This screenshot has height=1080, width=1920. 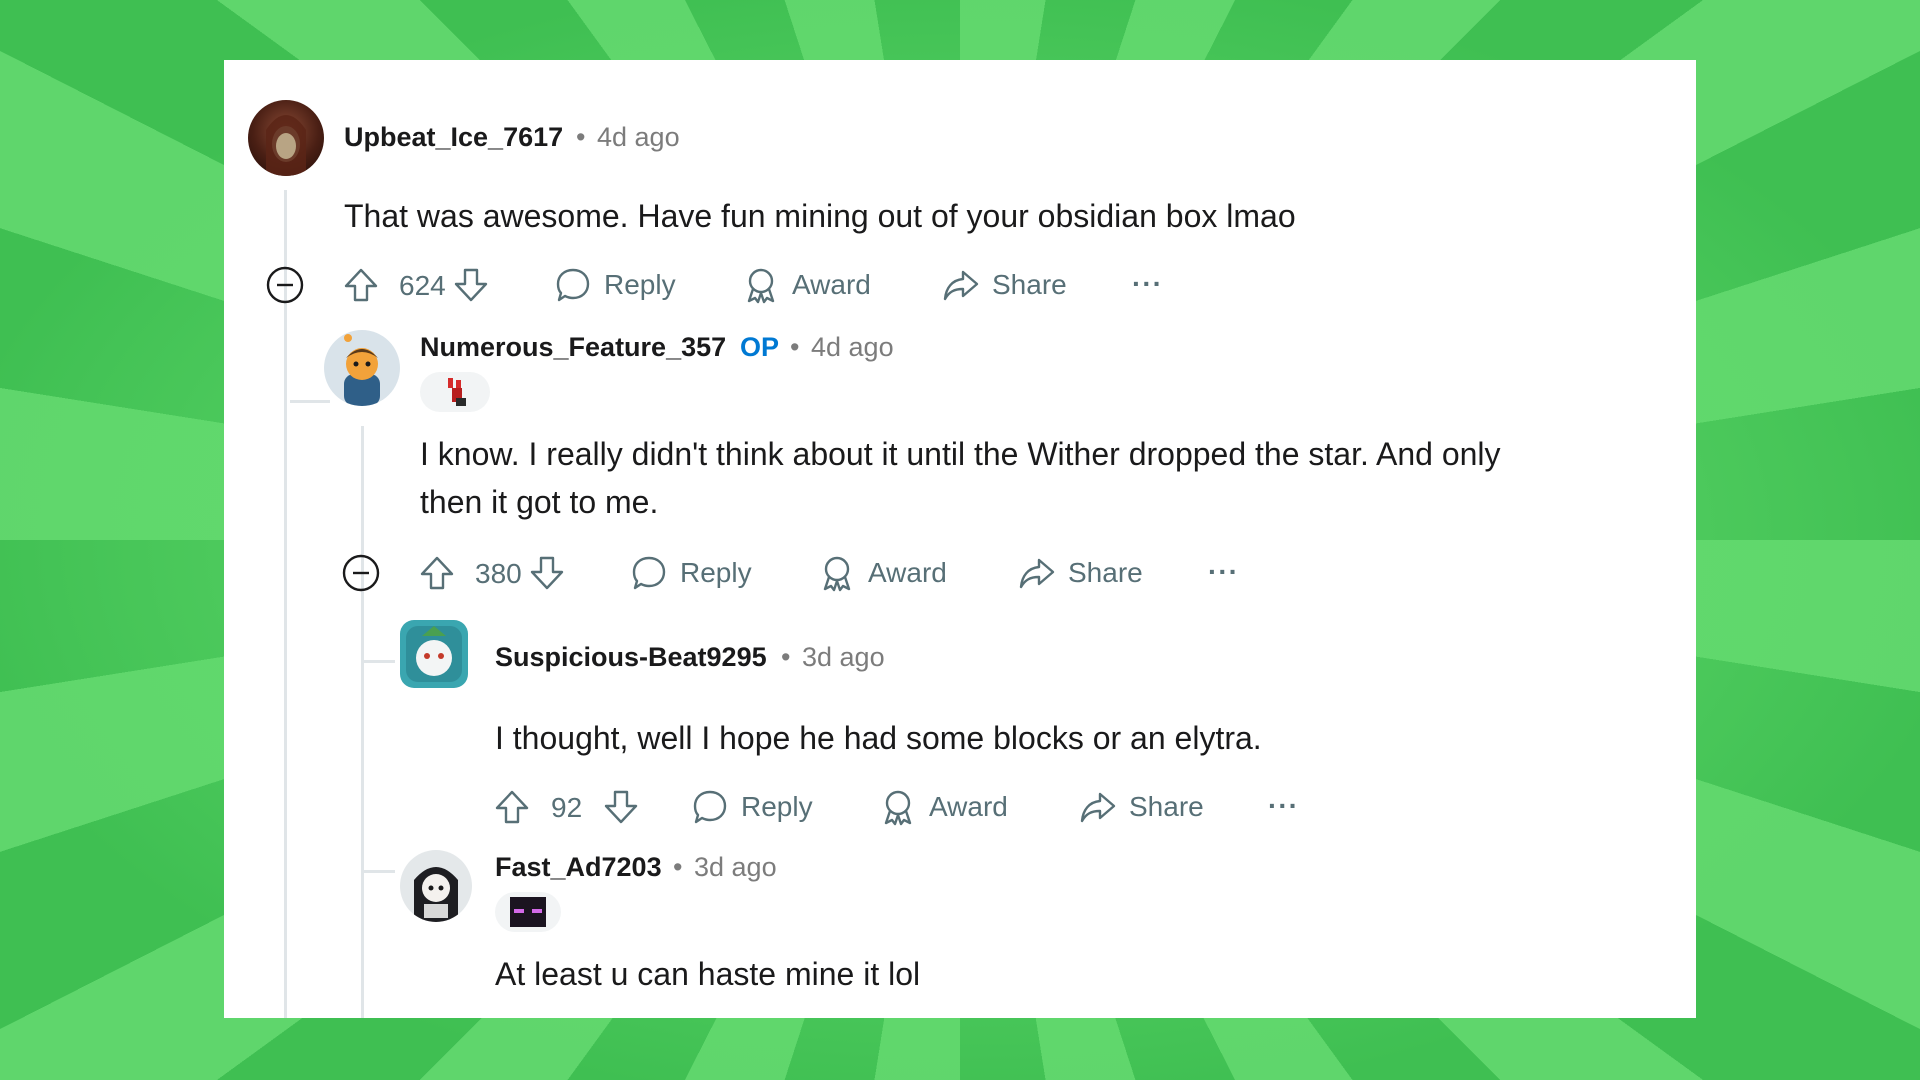 What do you see at coordinates (453, 137) in the screenshot?
I see `comment-author: Upbeat_Ice_7617` at bounding box center [453, 137].